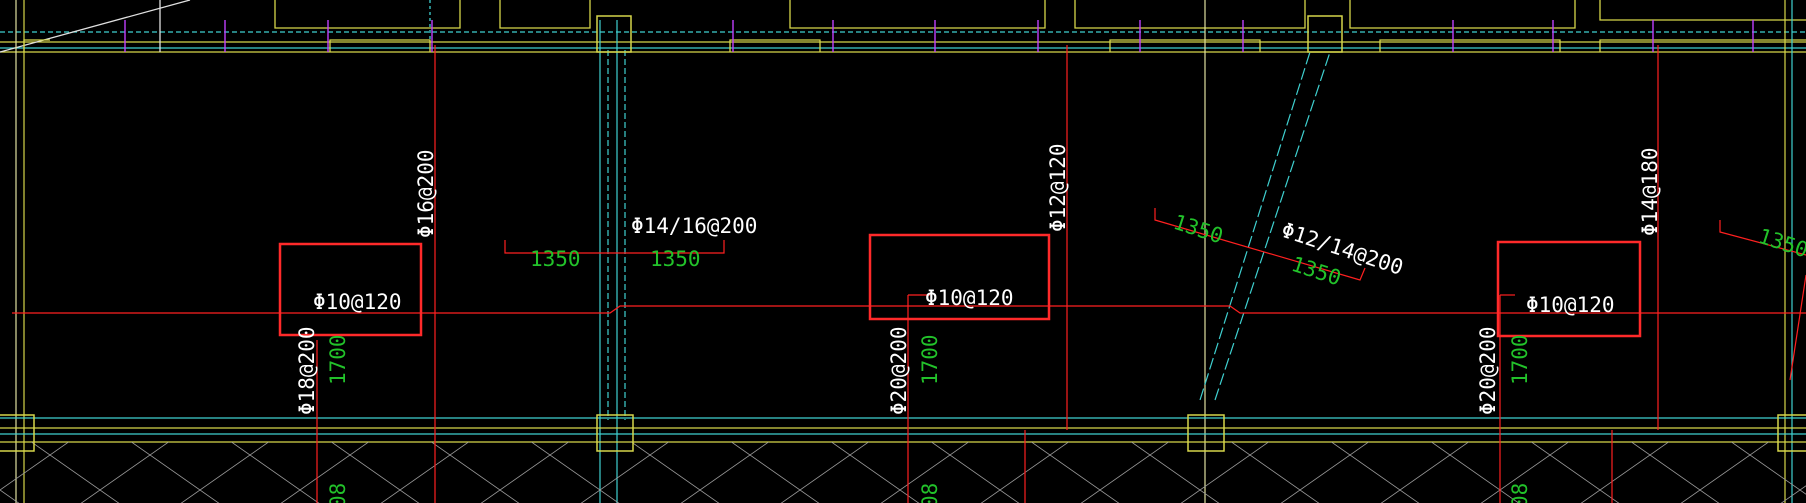  I want to click on length-label-1: 1700, so click(338, 359).